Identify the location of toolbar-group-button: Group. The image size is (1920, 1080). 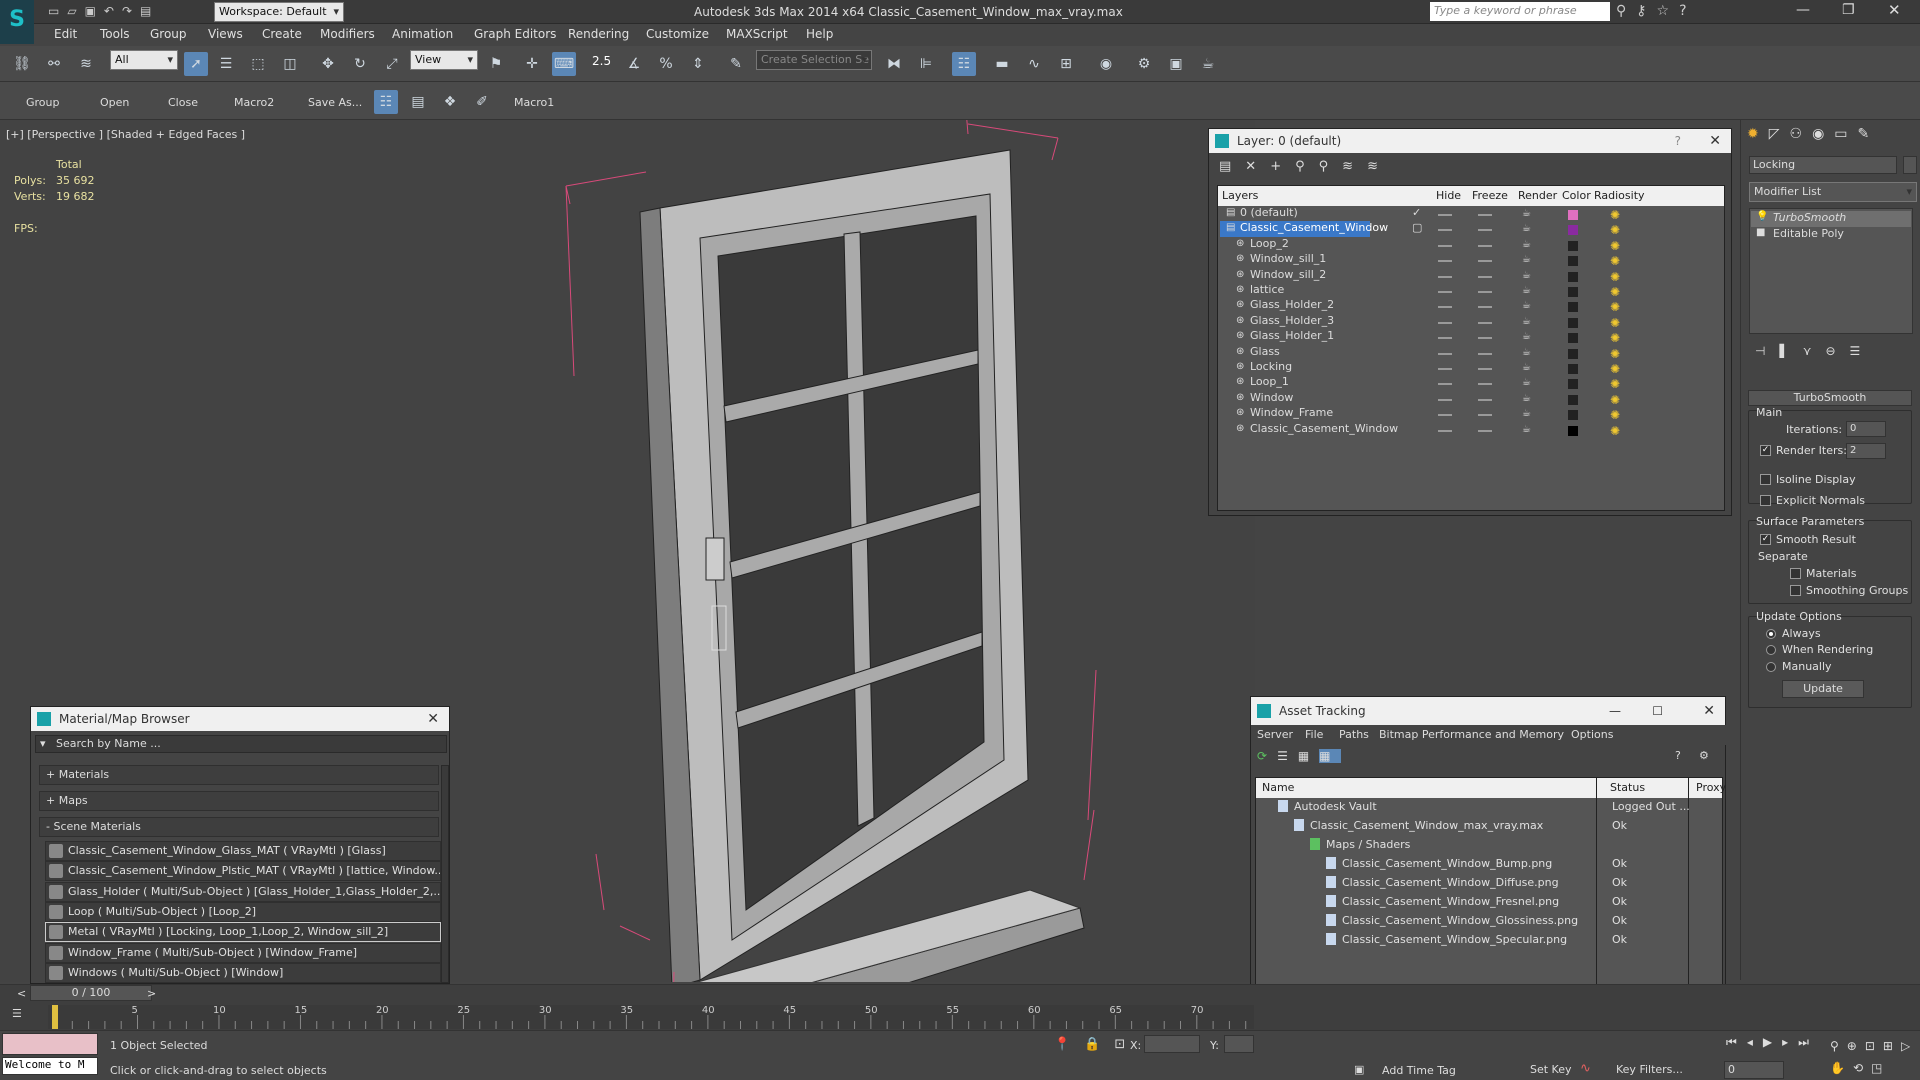
(43, 102).